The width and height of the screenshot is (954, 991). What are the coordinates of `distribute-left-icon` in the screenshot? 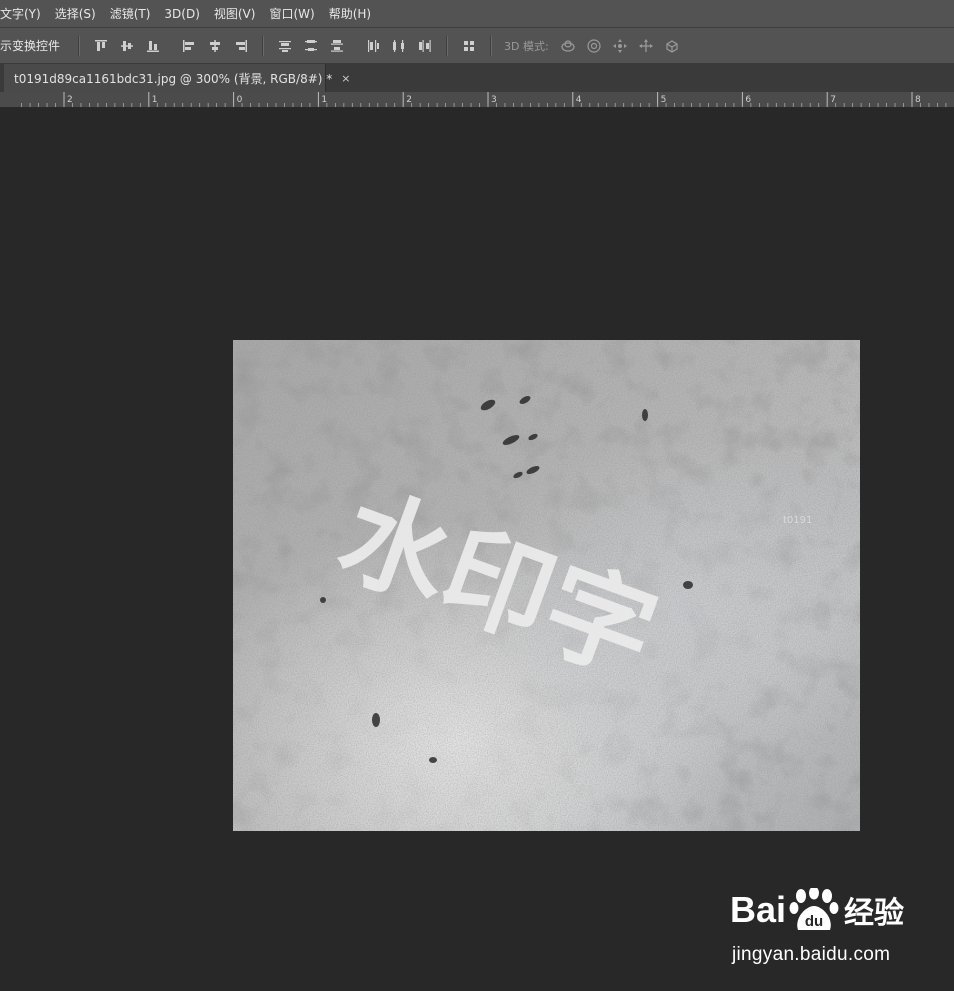 It's located at (373, 46).